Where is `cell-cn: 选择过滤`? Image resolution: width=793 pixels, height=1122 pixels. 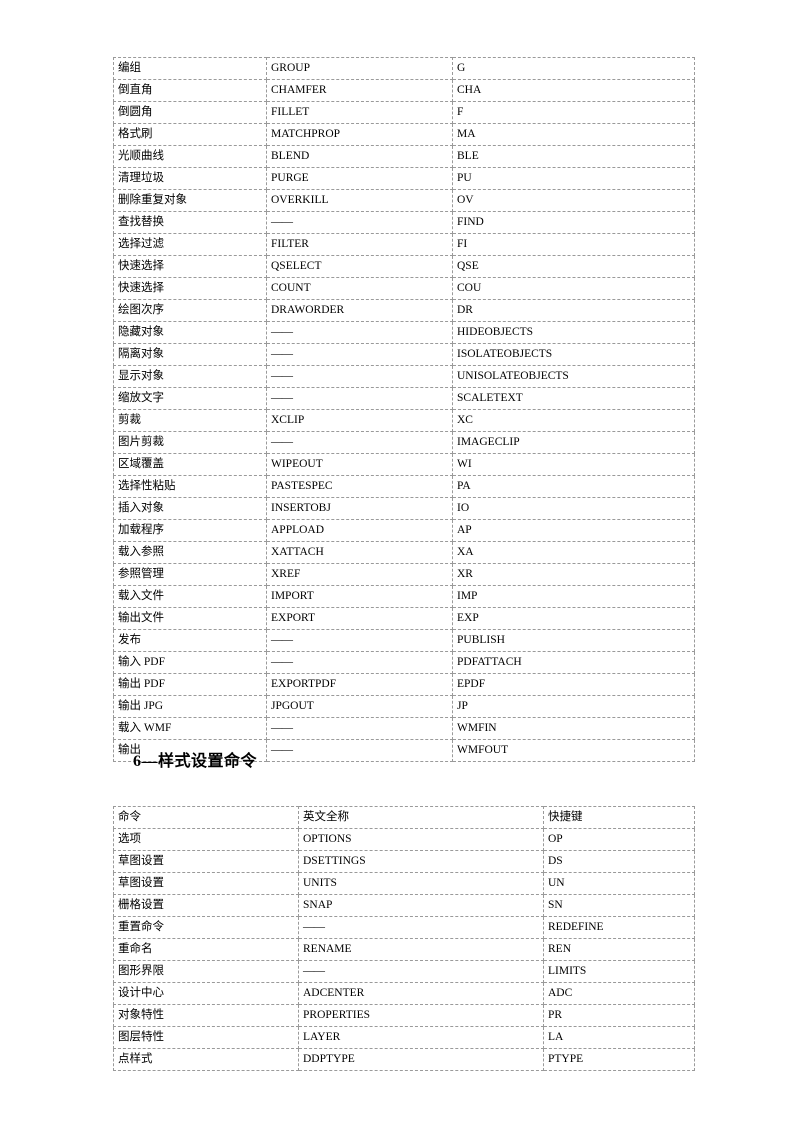
cell-cn: 选择过滤 is located at coordinates (190, 244).